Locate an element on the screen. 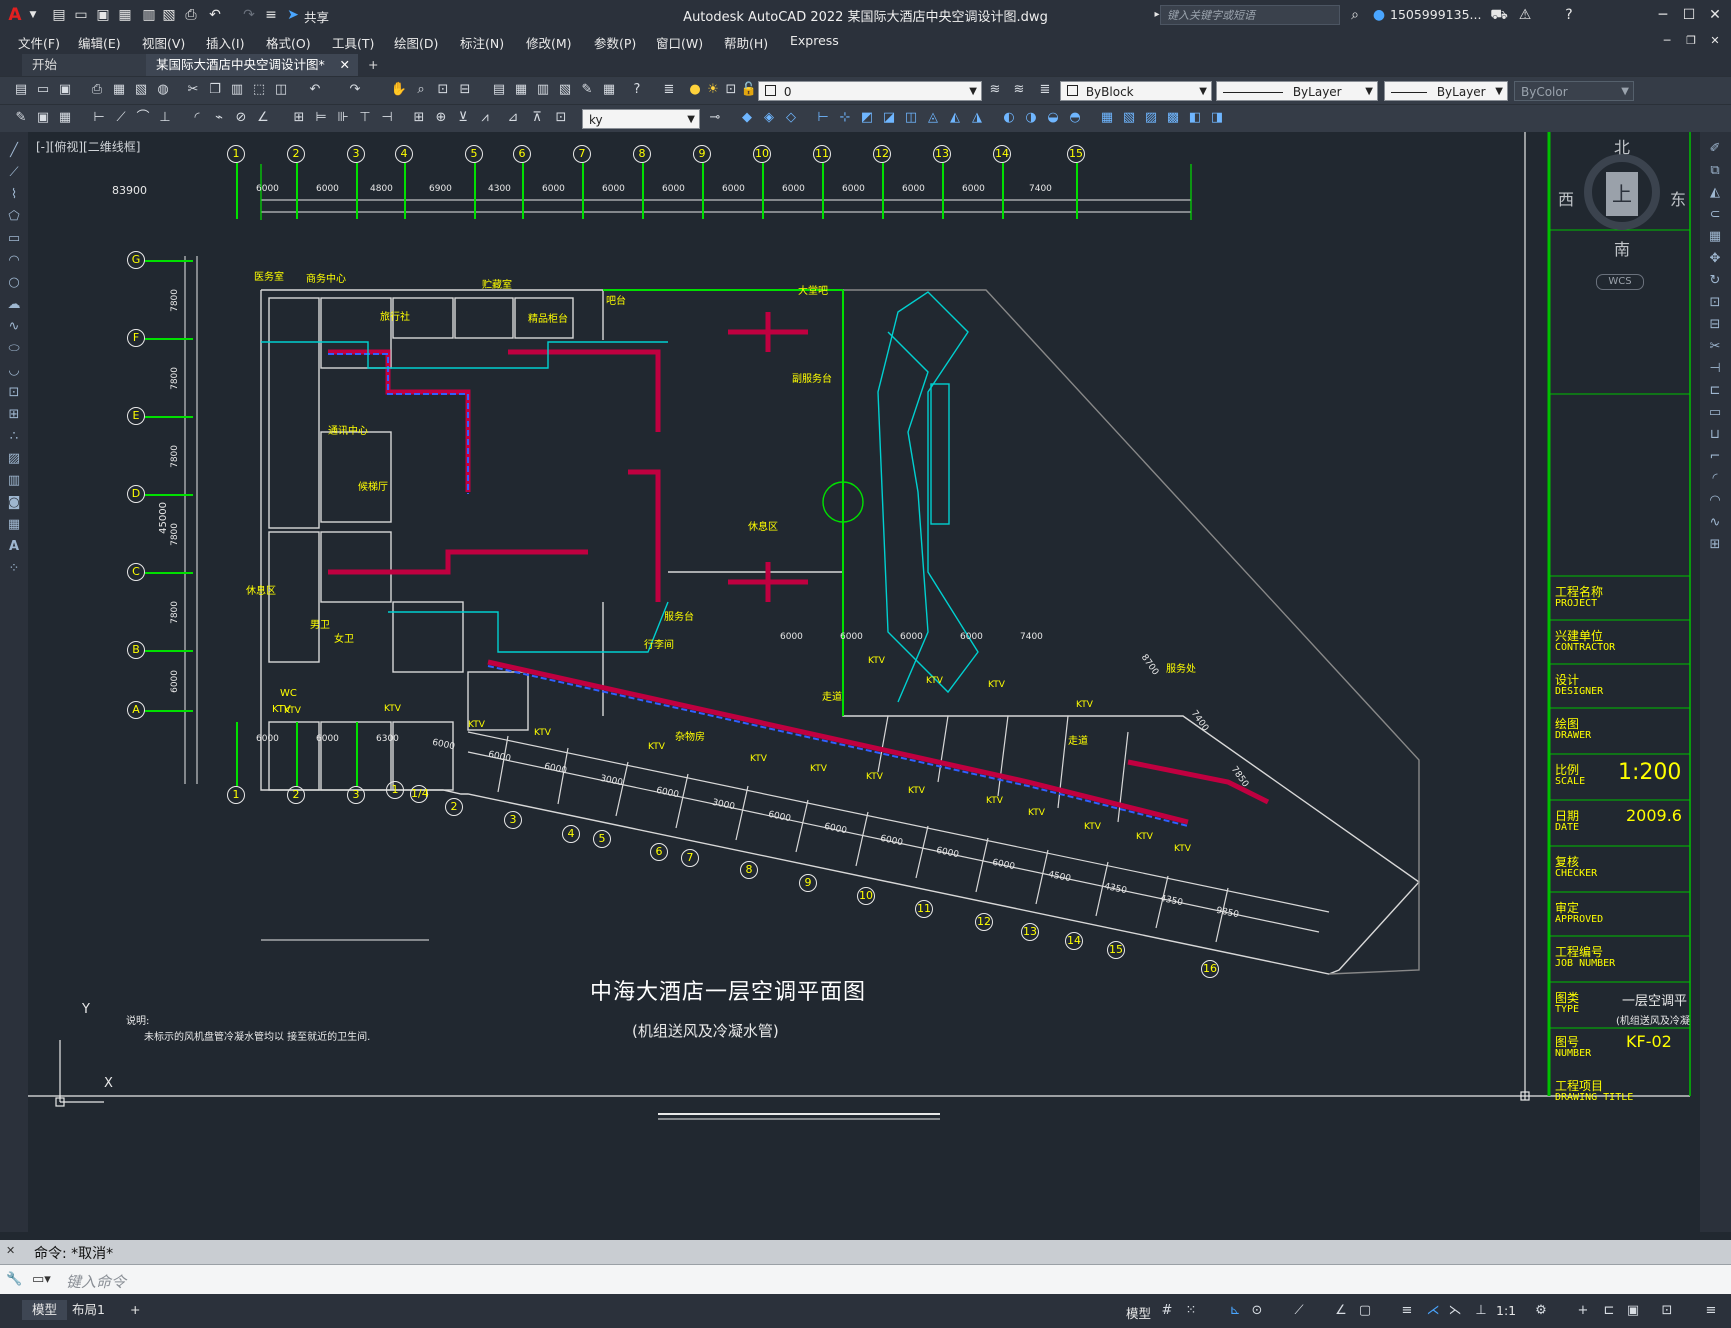 This screenshot has height=1328, width=1731. viewcube-north: 北 is located at coordinates (1622, 146).